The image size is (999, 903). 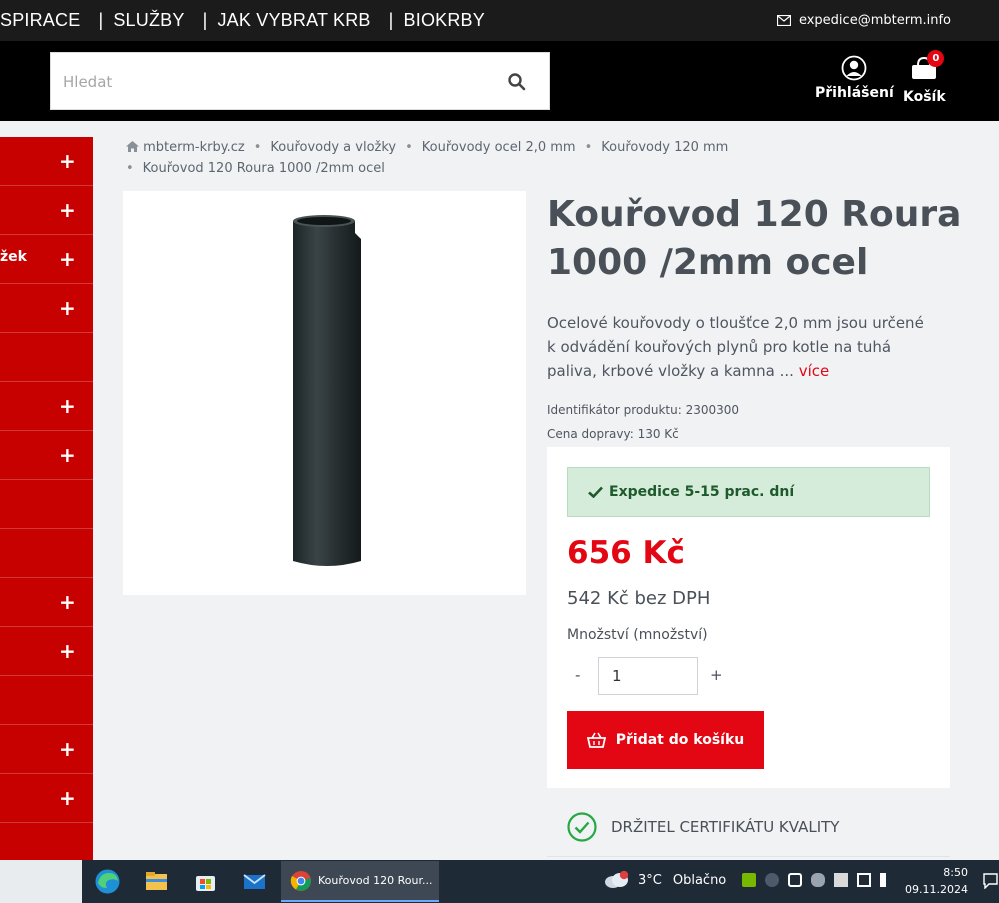 What do you see at coordinates (863, 20) in the screenshot?
I see `email-link: expedice@mbterm.info` at bounding box center [863, 20].